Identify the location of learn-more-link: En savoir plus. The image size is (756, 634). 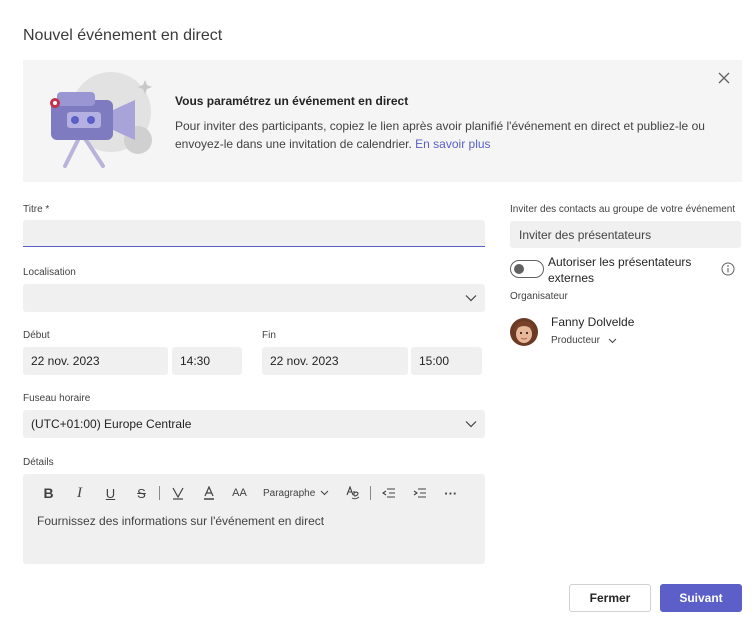
(452, 144).